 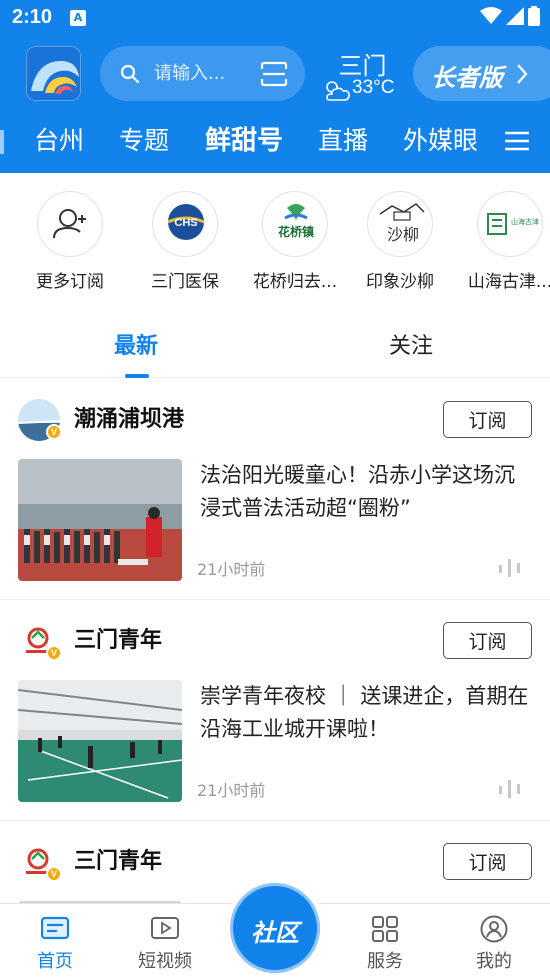 I want to click on notification-badge-icon: A, so click(x=78, y=18).